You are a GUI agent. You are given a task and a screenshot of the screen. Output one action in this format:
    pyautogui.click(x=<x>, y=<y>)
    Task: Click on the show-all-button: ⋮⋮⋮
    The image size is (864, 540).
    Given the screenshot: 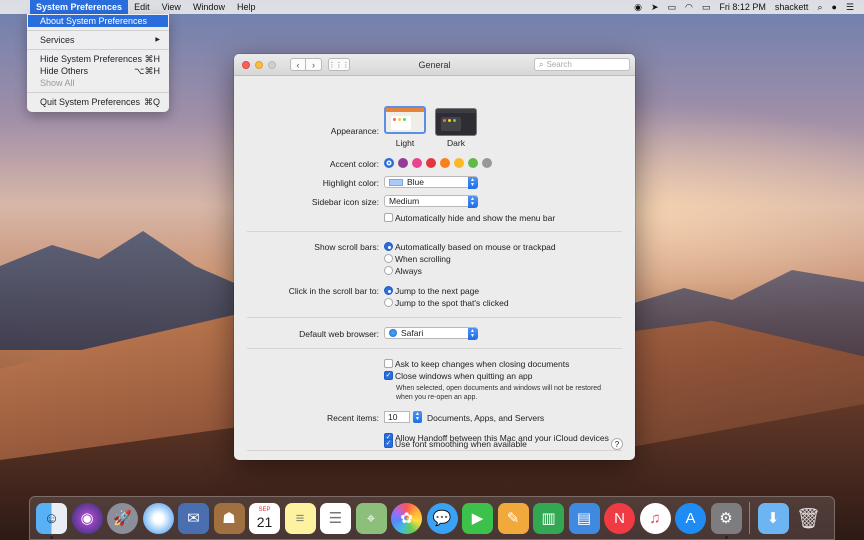 What is the action you would take?
    pyautogui.click(x=339, y=64)
    